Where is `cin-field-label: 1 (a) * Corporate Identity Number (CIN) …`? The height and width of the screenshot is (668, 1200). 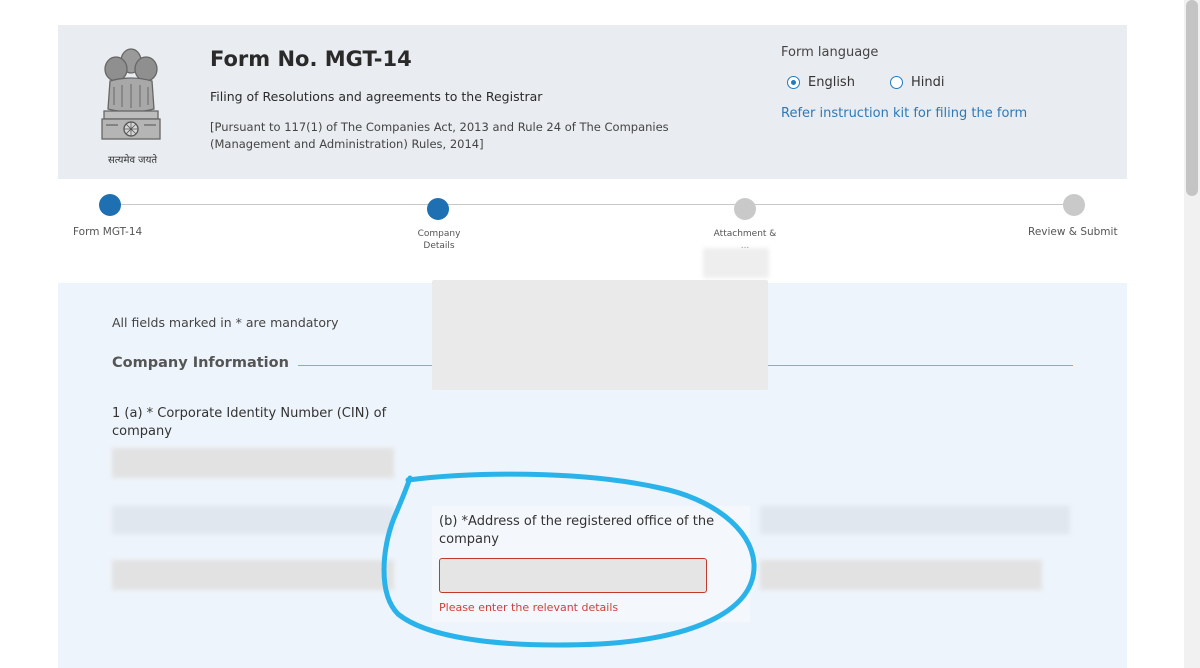 cin-field-label: 1 (a) * Corporate Identity Number (CIN) … is located at coordinates (249, 422).